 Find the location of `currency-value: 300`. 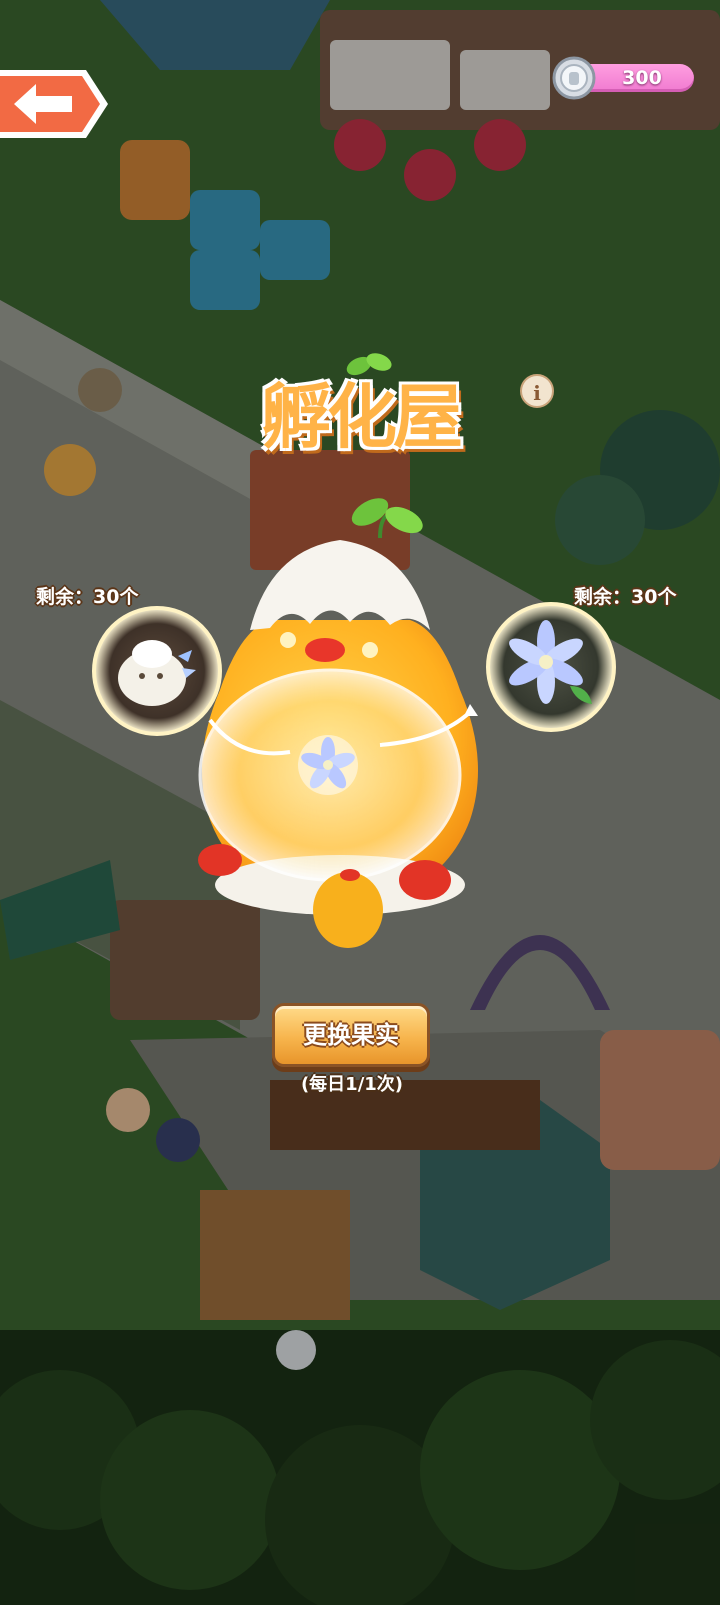

currency-value: 300 is located at coordinates (642, 78).